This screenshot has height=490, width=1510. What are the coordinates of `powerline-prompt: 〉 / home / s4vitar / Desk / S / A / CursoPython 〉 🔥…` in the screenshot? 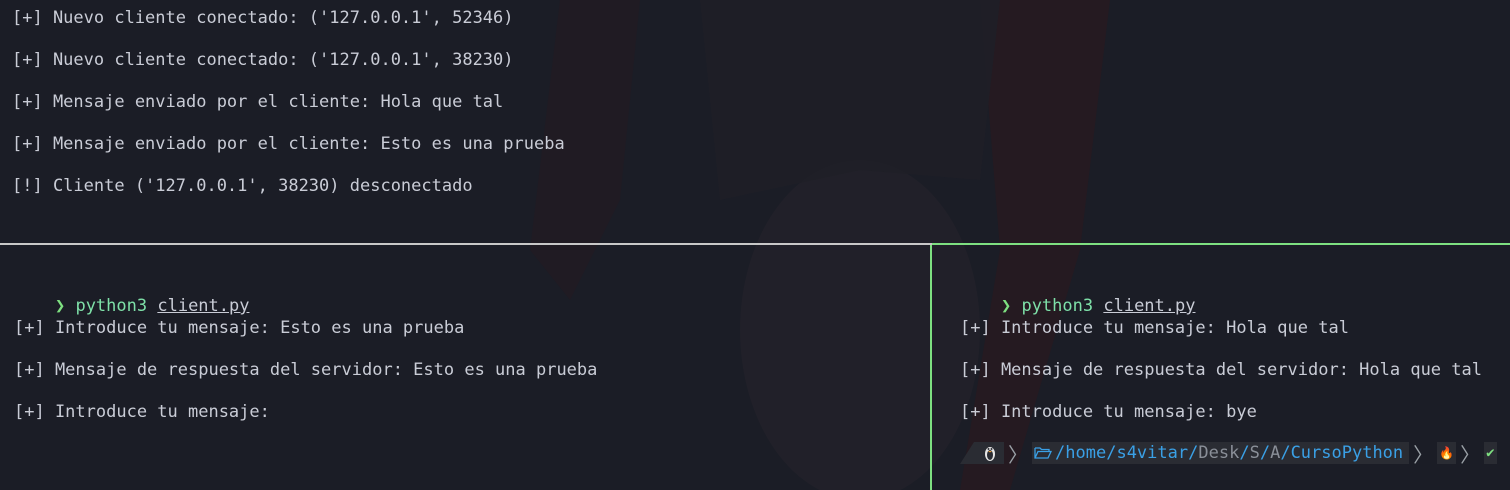 It's located at (1235, 454).